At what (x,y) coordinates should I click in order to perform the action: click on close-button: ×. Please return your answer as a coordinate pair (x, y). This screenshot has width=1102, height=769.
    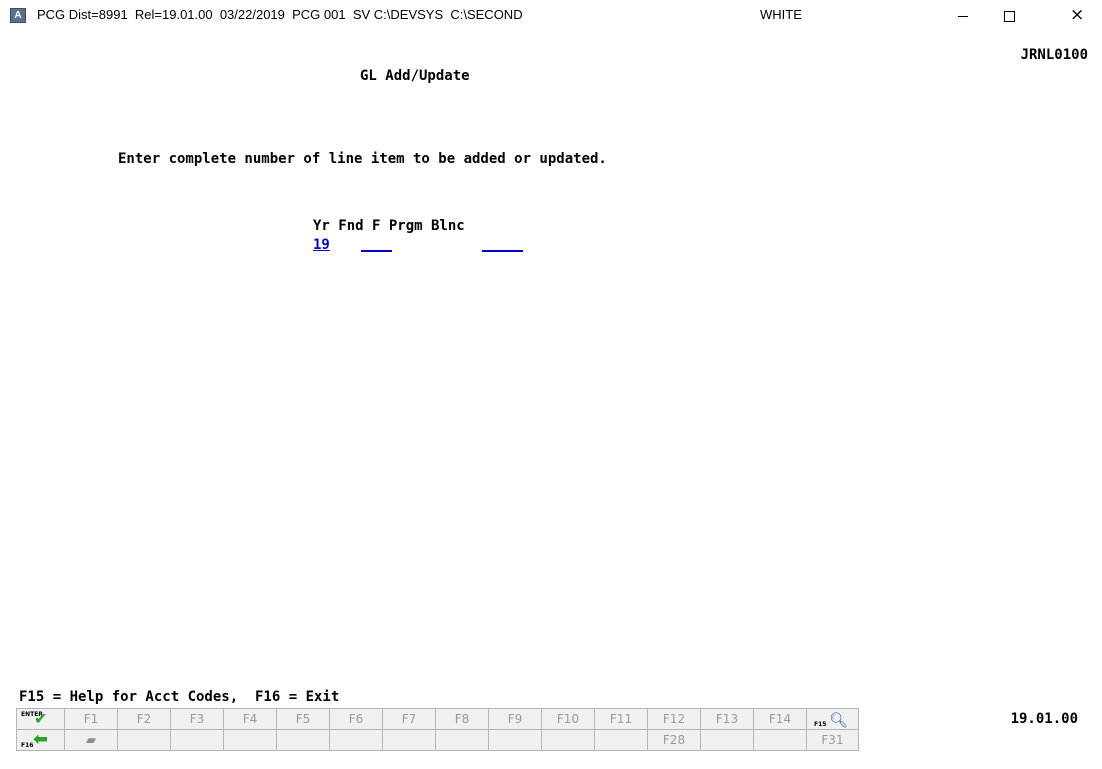
    Looking at the image, I should click on (1079, 15).